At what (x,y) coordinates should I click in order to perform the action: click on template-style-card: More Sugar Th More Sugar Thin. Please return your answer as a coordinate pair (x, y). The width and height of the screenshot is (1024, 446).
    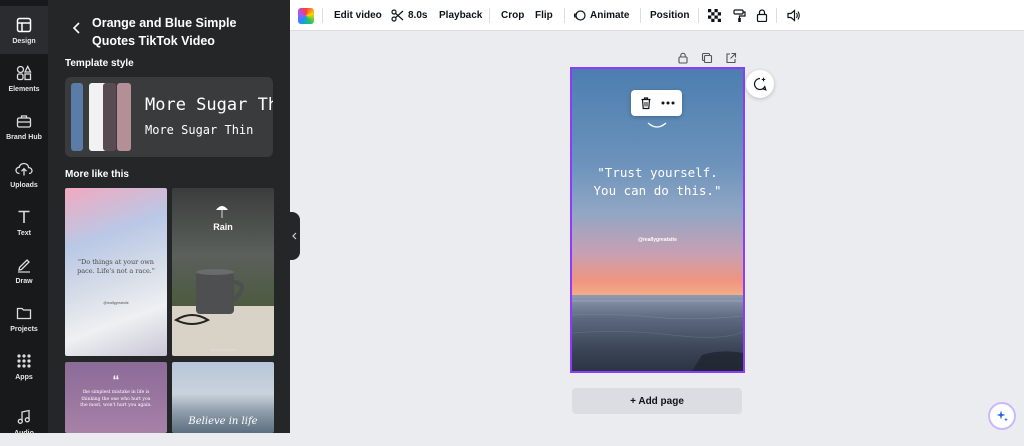
    Looking at the image, I should click on (169, 117).